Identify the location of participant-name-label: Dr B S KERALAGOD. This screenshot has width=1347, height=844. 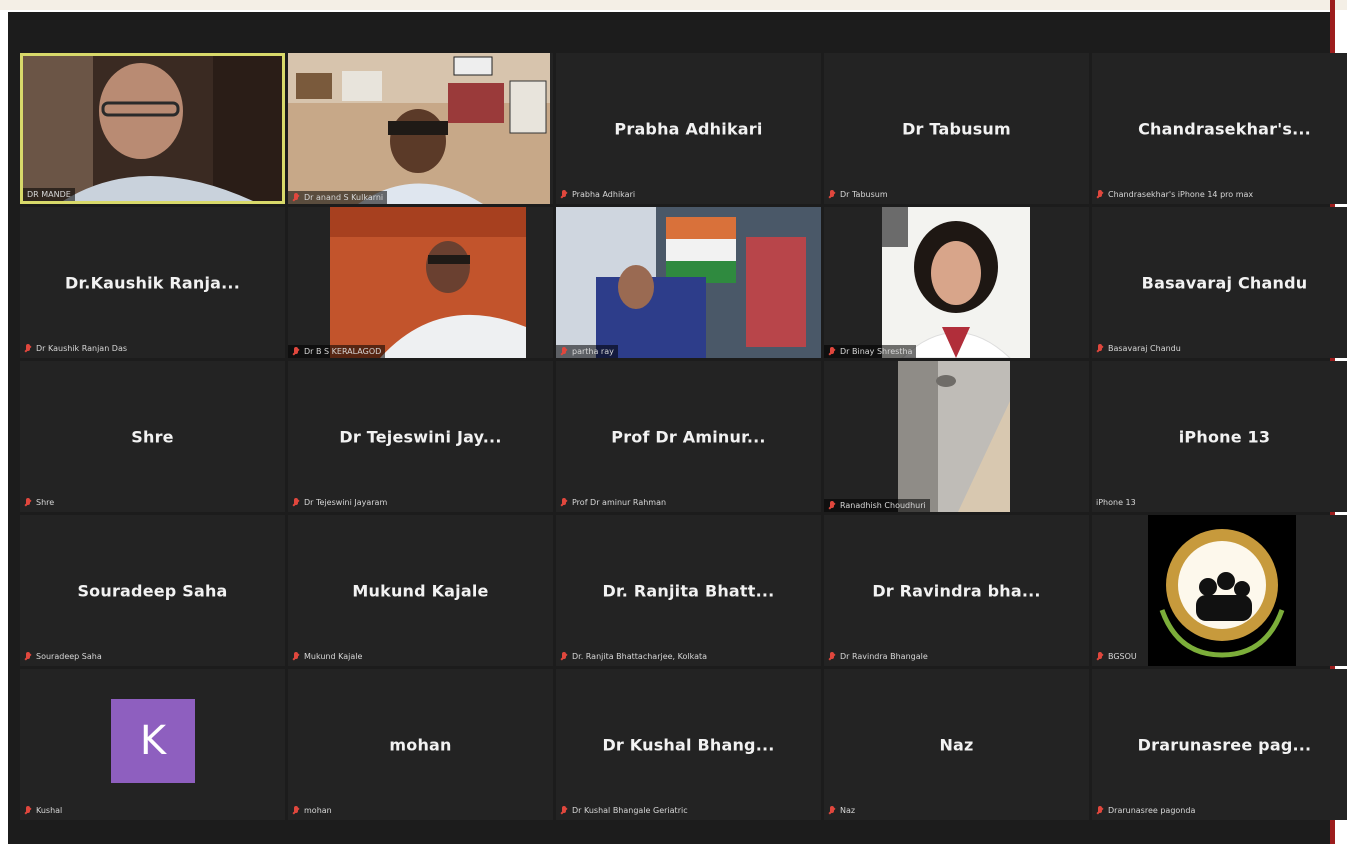
(337, 351).